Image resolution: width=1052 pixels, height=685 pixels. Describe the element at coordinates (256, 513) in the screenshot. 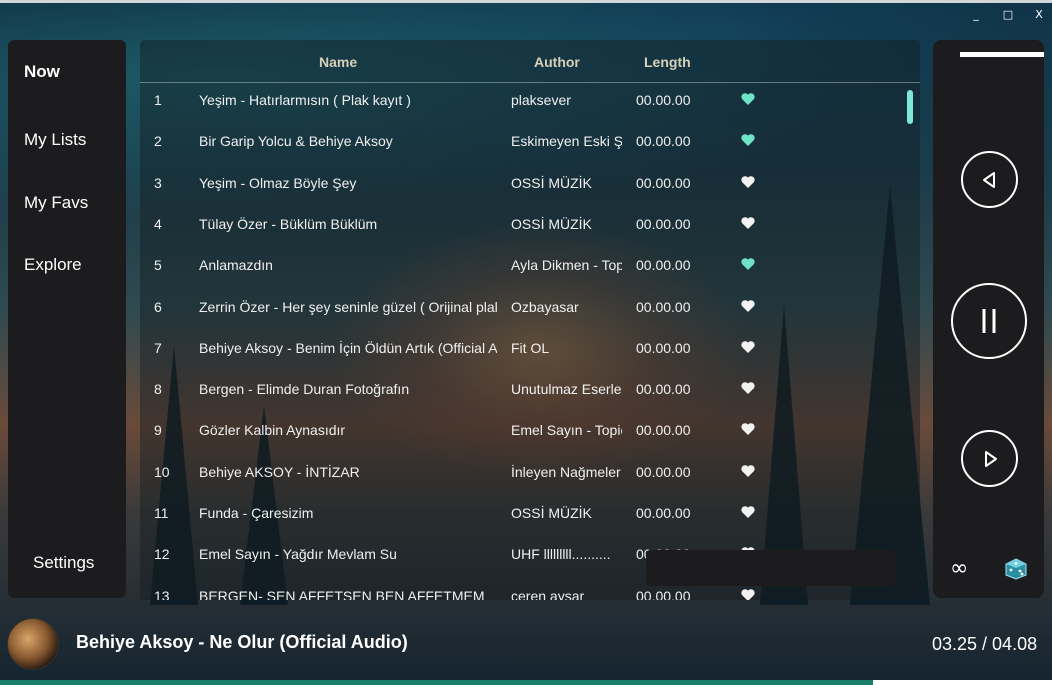

I see `track-name: Funda - Çaresizim` at that location.